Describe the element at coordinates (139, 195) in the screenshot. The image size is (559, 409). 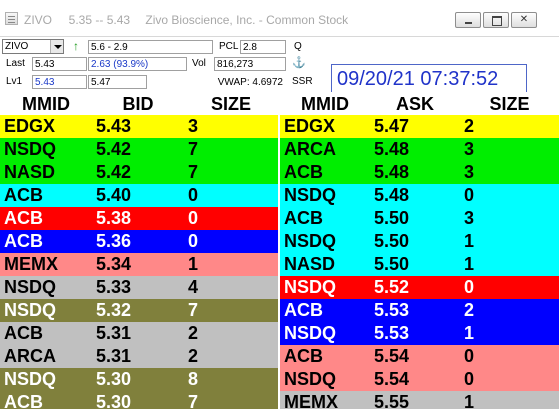
I see `bid-row: ACB 5.40 0` at that location.